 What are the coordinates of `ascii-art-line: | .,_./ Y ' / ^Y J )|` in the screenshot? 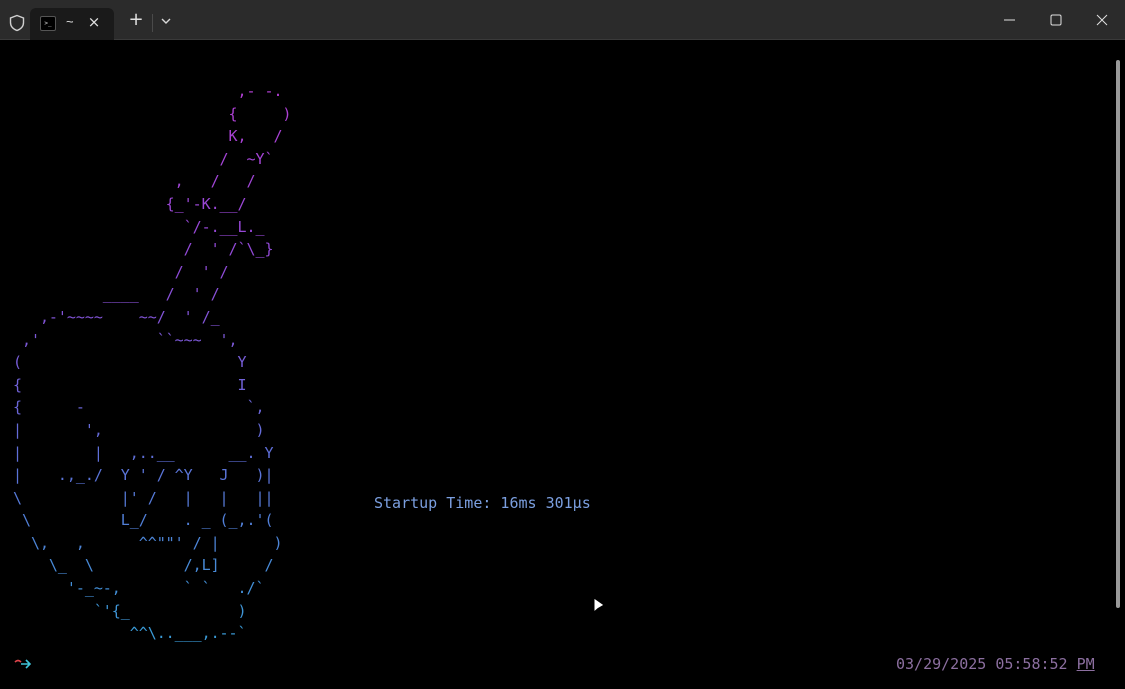 It's located at (143, 475).